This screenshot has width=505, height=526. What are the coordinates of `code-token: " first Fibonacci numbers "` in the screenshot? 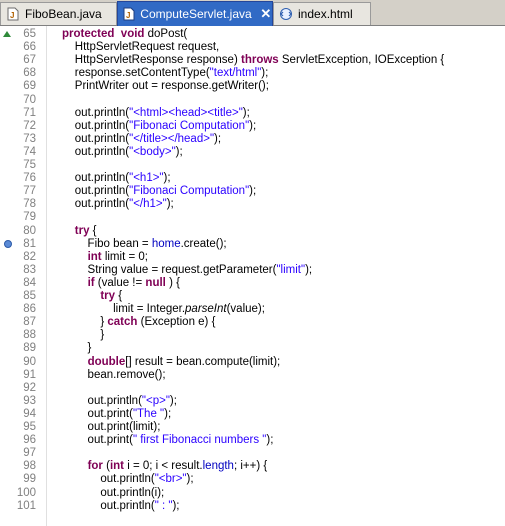 It's located at (199, 440).